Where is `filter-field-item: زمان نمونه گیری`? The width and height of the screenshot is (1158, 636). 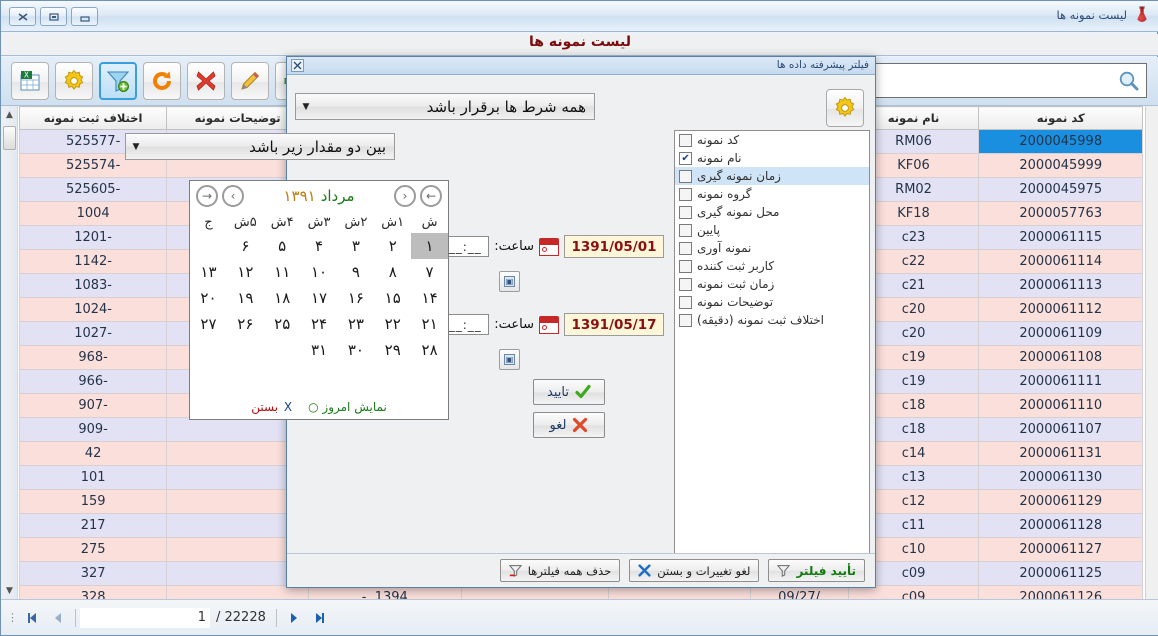
filter-field-item: زمان نمونه گیری is located at coordinates (772, 176).